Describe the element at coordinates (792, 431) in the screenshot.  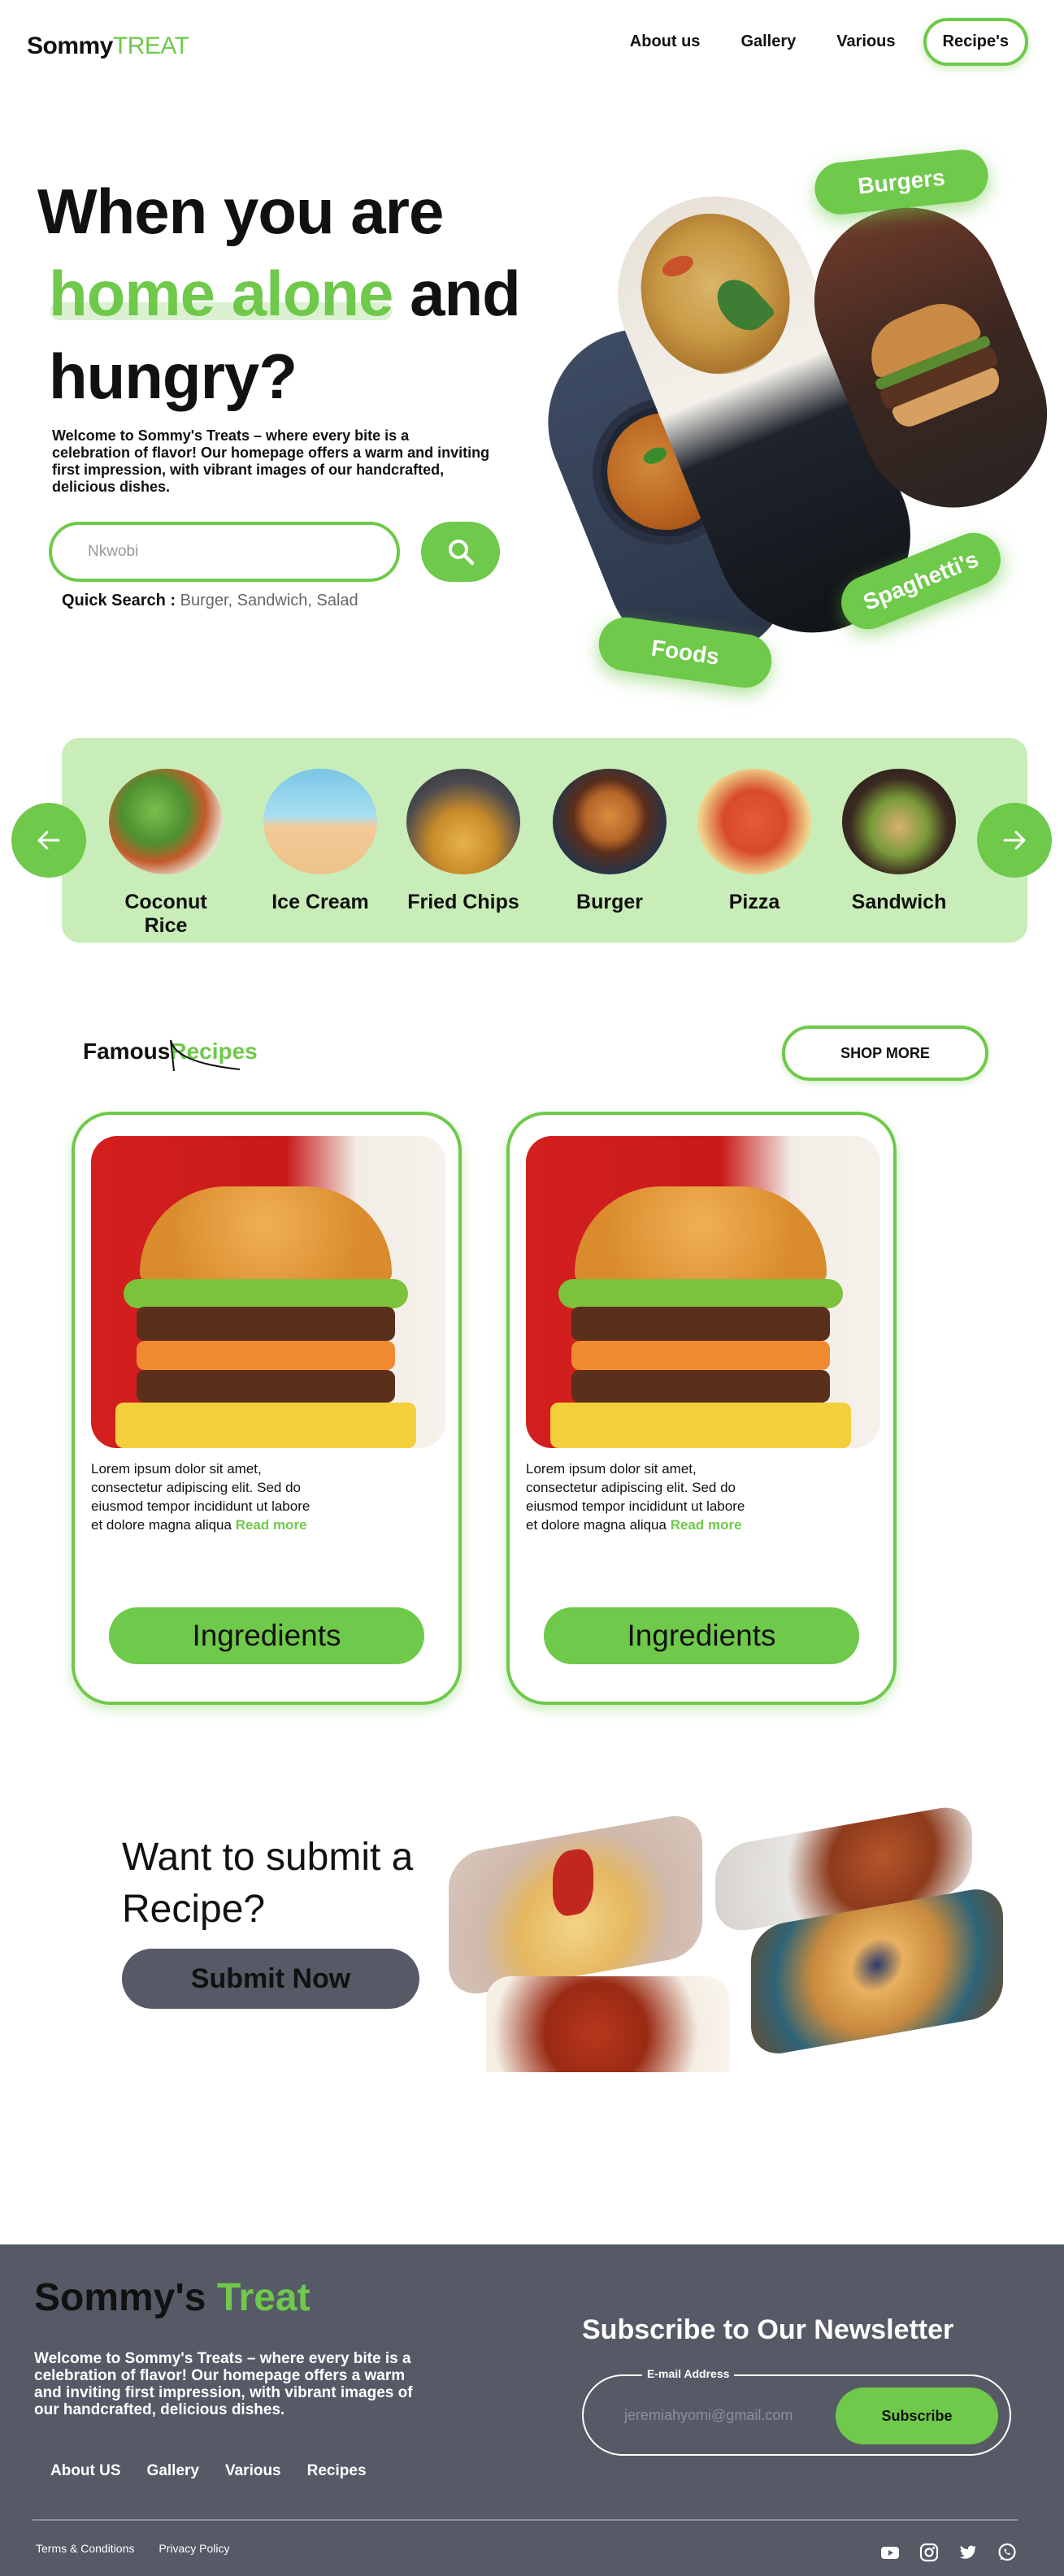
I see `hero-food-collage: Burgers Spaghetti's Foods` at that location.